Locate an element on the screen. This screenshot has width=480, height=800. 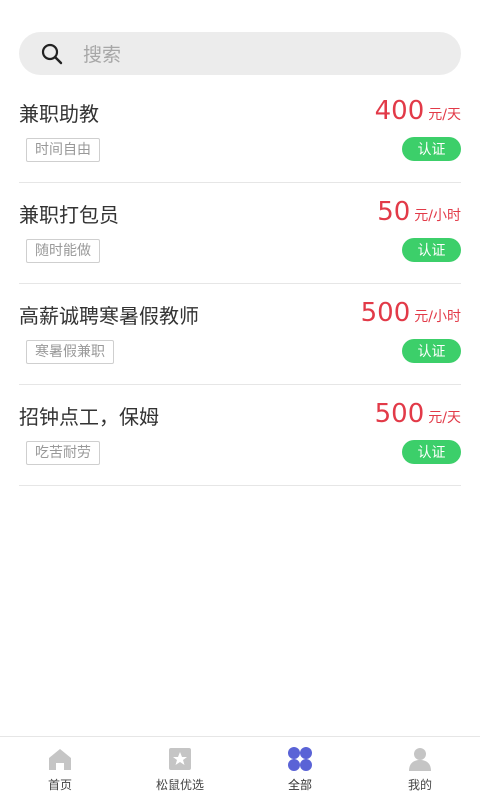
pay-amount: 400 is located at coordinates (399, 111).